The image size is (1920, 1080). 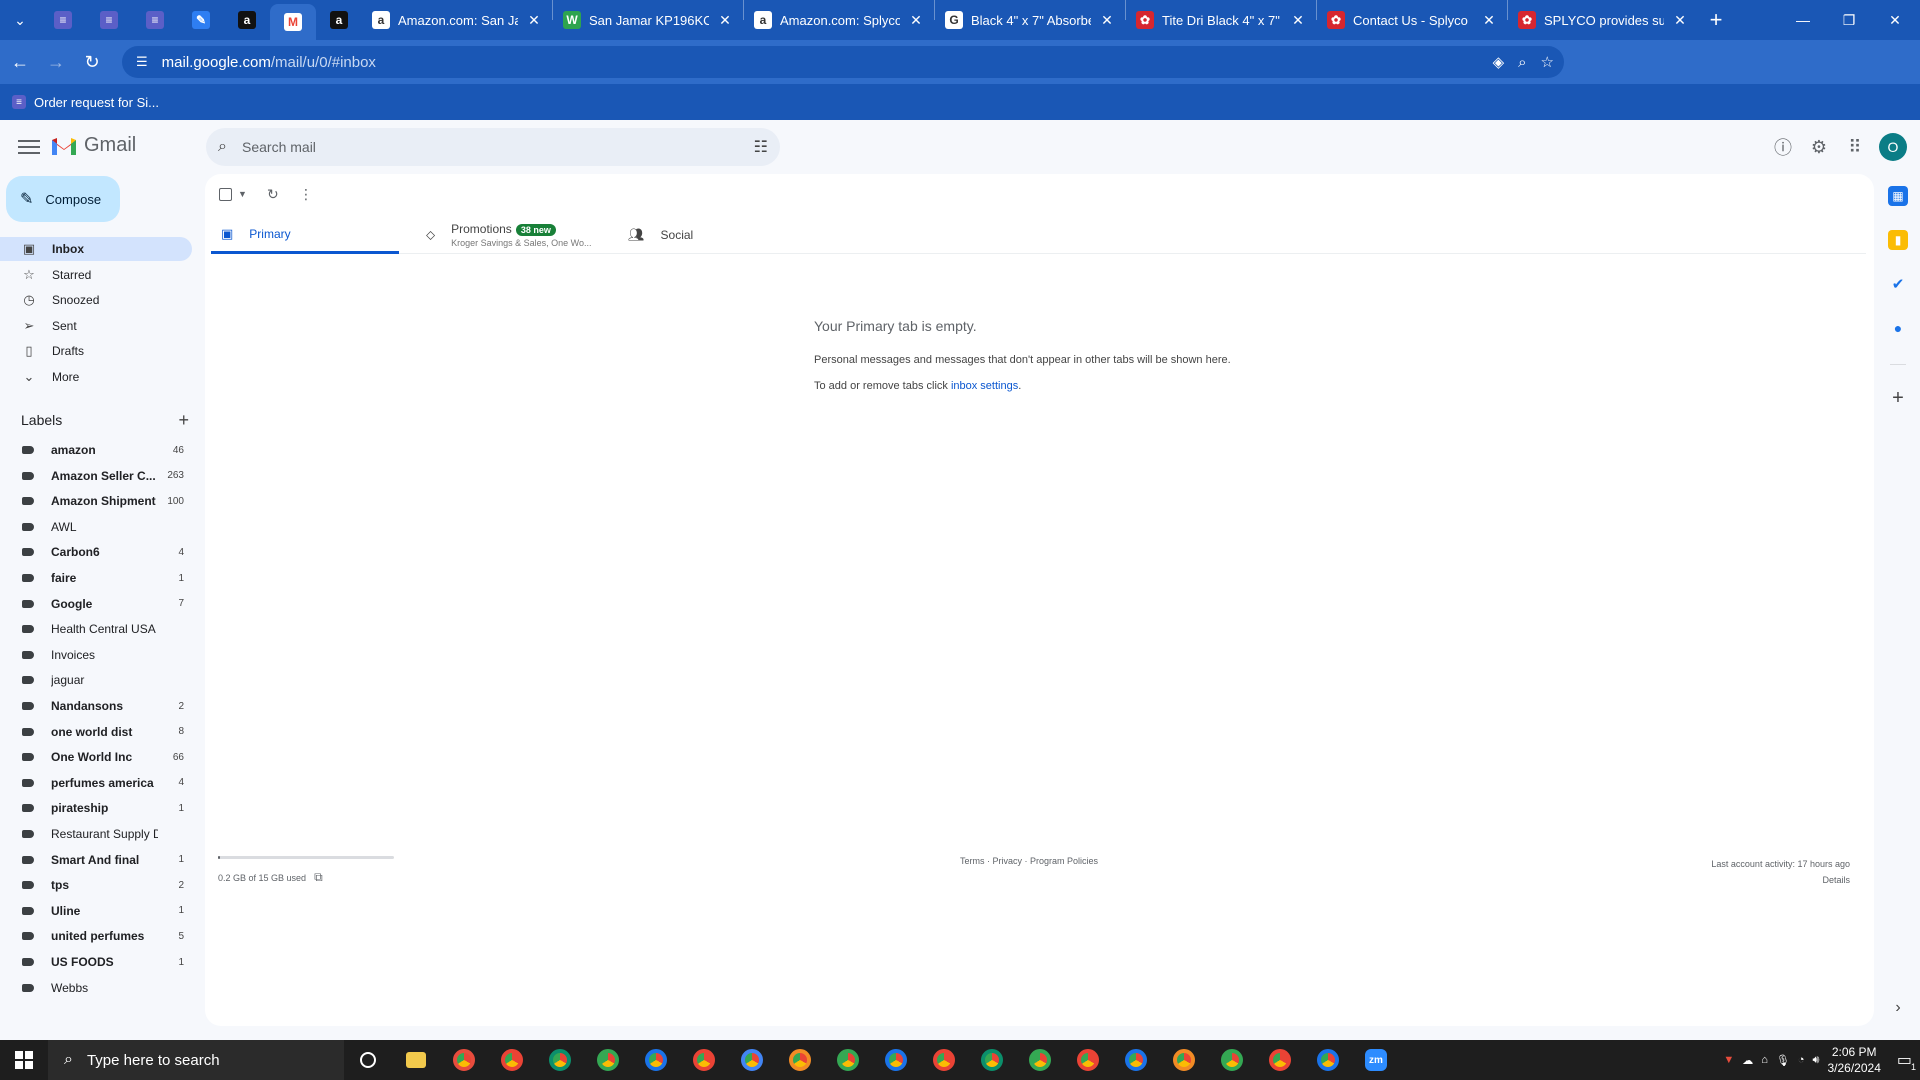 I want to click on search-options-icon: ☷, so click(x=761, y=147).